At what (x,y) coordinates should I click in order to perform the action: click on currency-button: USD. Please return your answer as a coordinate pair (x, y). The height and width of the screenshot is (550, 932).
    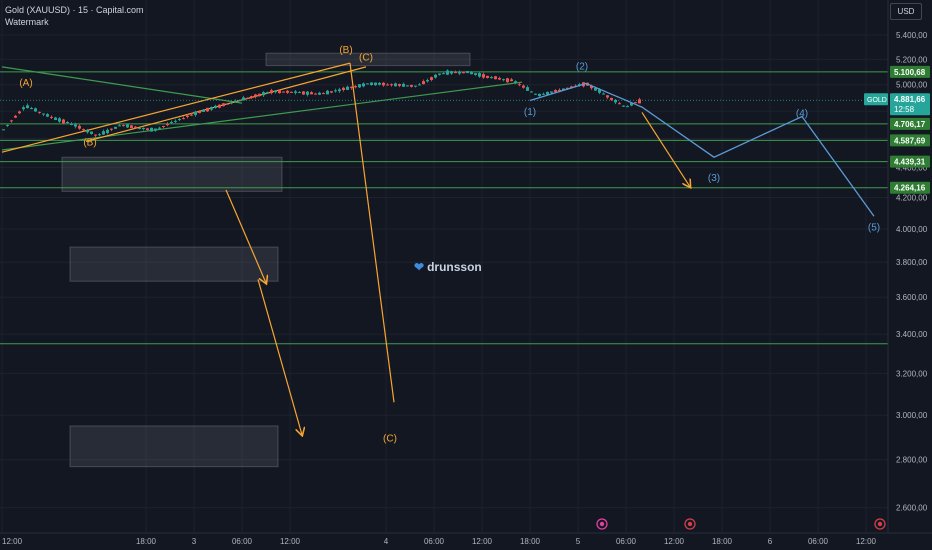
    Looking at the image, I should click on (906, 11).